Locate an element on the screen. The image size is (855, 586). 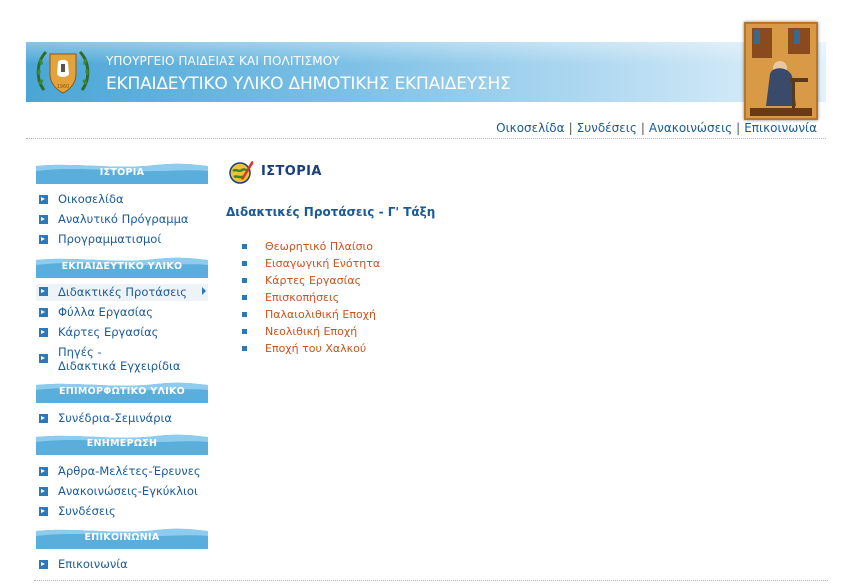
sidebar-header-label: ΕΚΠΑΙΔΕΥΤΙΚΟ ΥΛΙΚΟ is located at coordinates (122, 266).